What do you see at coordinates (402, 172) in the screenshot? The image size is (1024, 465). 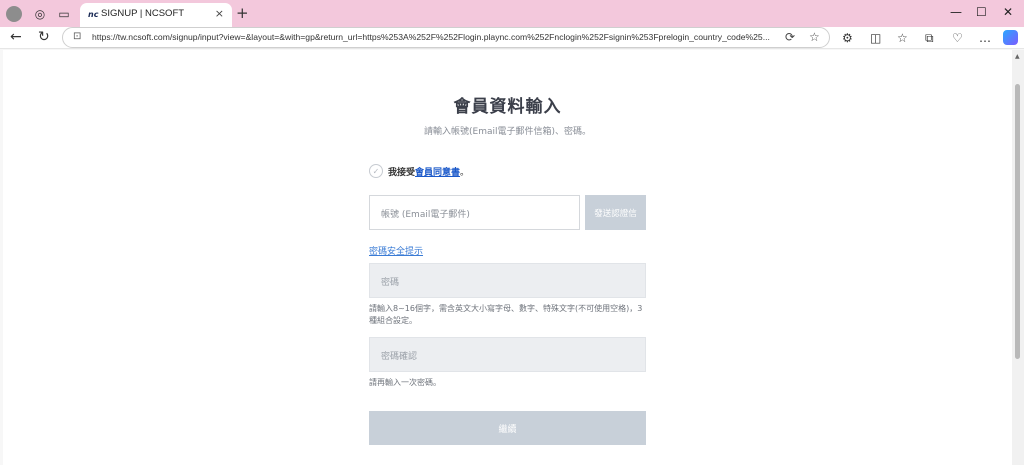 I see `agree-prefix: 我接受` at bounding box center [402, 172].